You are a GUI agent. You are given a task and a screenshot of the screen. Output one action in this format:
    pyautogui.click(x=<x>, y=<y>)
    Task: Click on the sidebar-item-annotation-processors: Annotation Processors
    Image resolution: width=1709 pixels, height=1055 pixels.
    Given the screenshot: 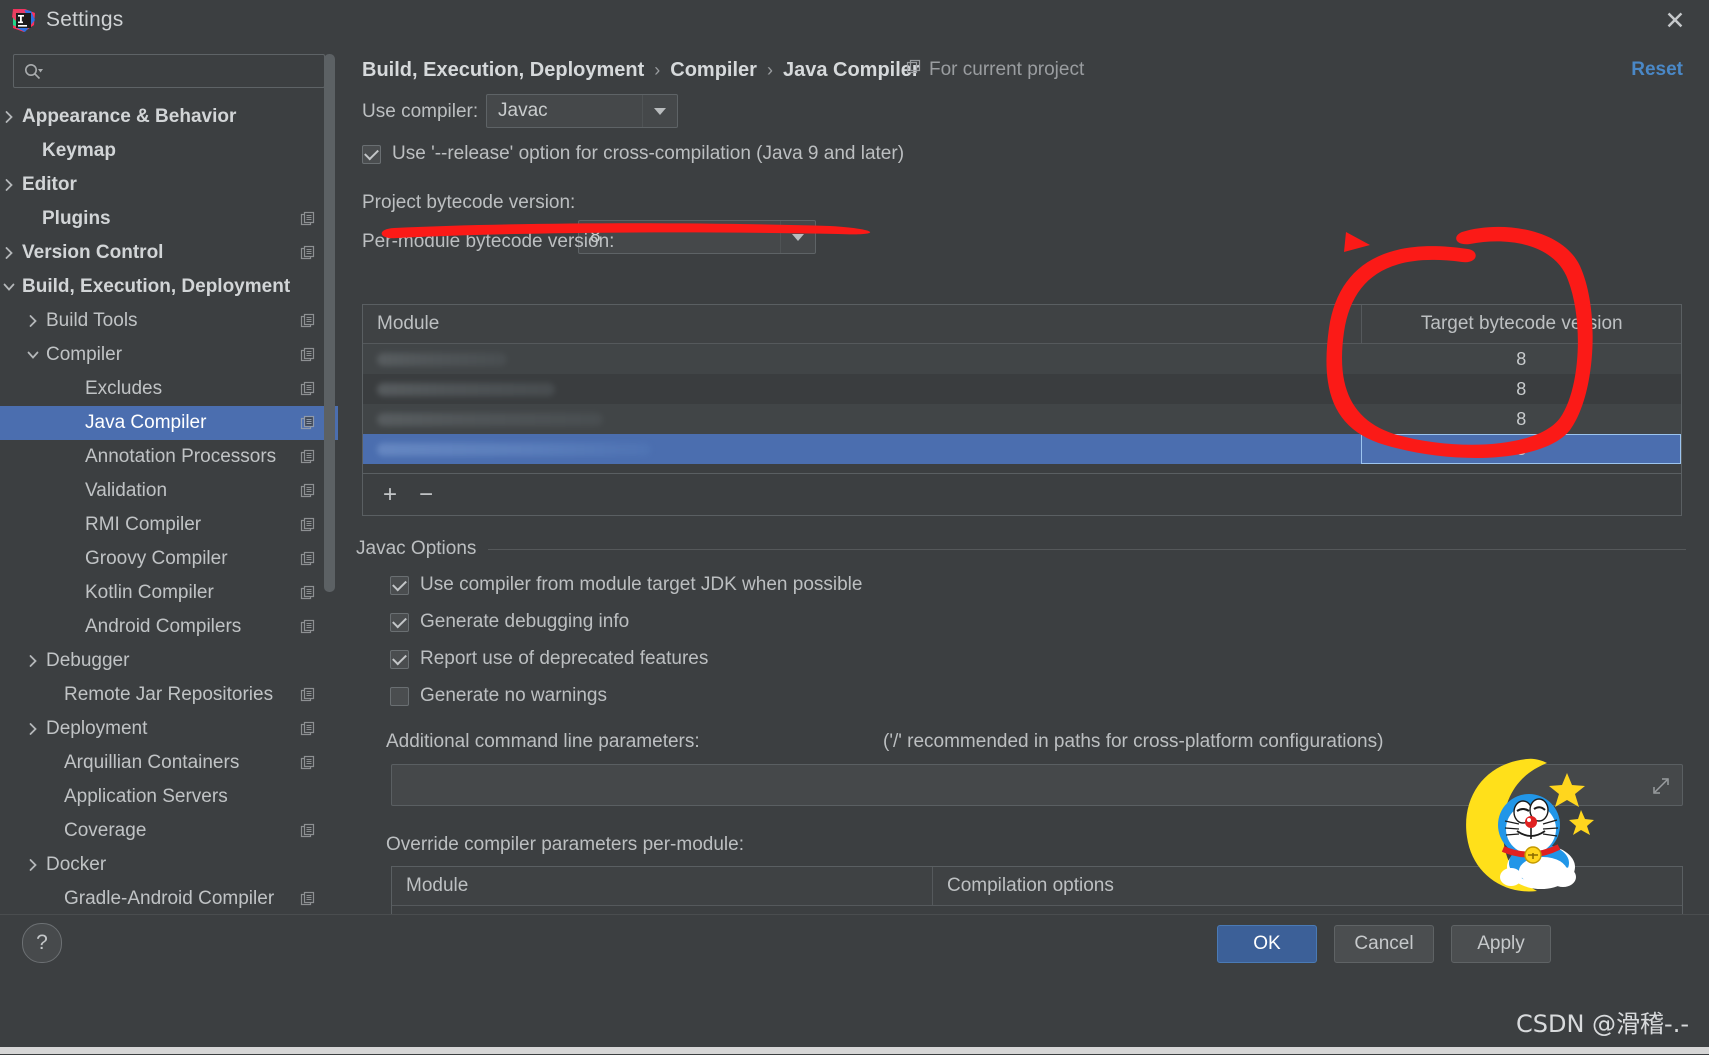 What is the action you would take?
    pyautogui.click(x=169, y=457)
    